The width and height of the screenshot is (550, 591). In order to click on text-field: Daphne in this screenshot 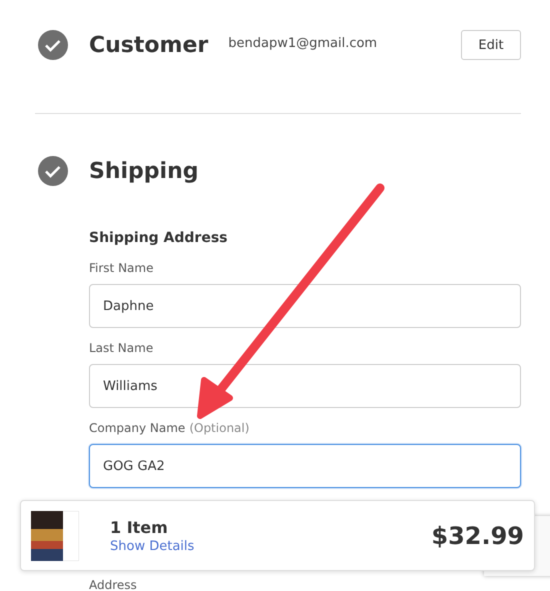, I will do `click(305, 306)`.